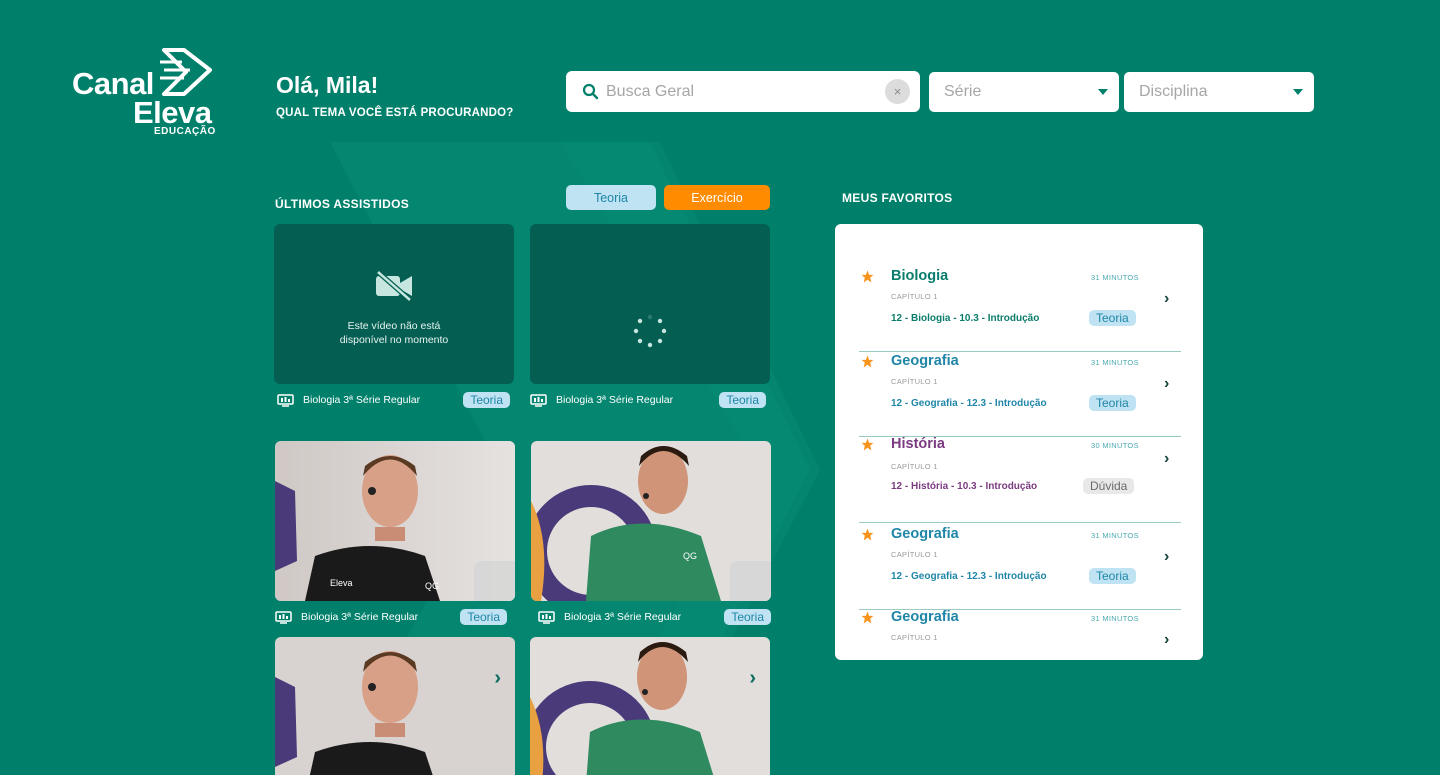  I want to click on clear-search-button: ×, so click(897, 91).